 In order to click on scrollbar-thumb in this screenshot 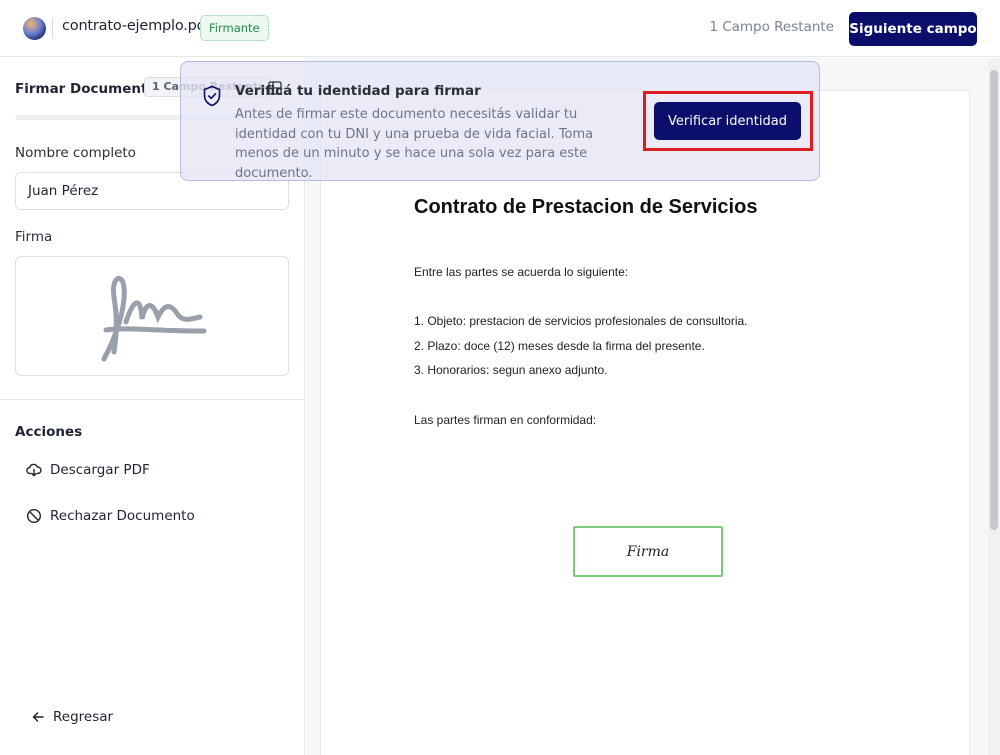, I will do `click(994, 300)`.